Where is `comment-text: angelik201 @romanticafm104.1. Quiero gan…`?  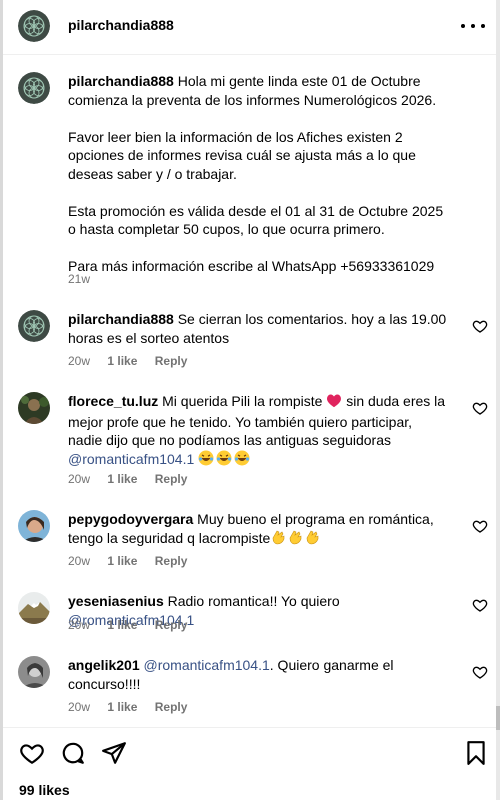
comment-text: angelik201 @romanticafm104.1. Quiero gan… is located at coordinates (258, 674).